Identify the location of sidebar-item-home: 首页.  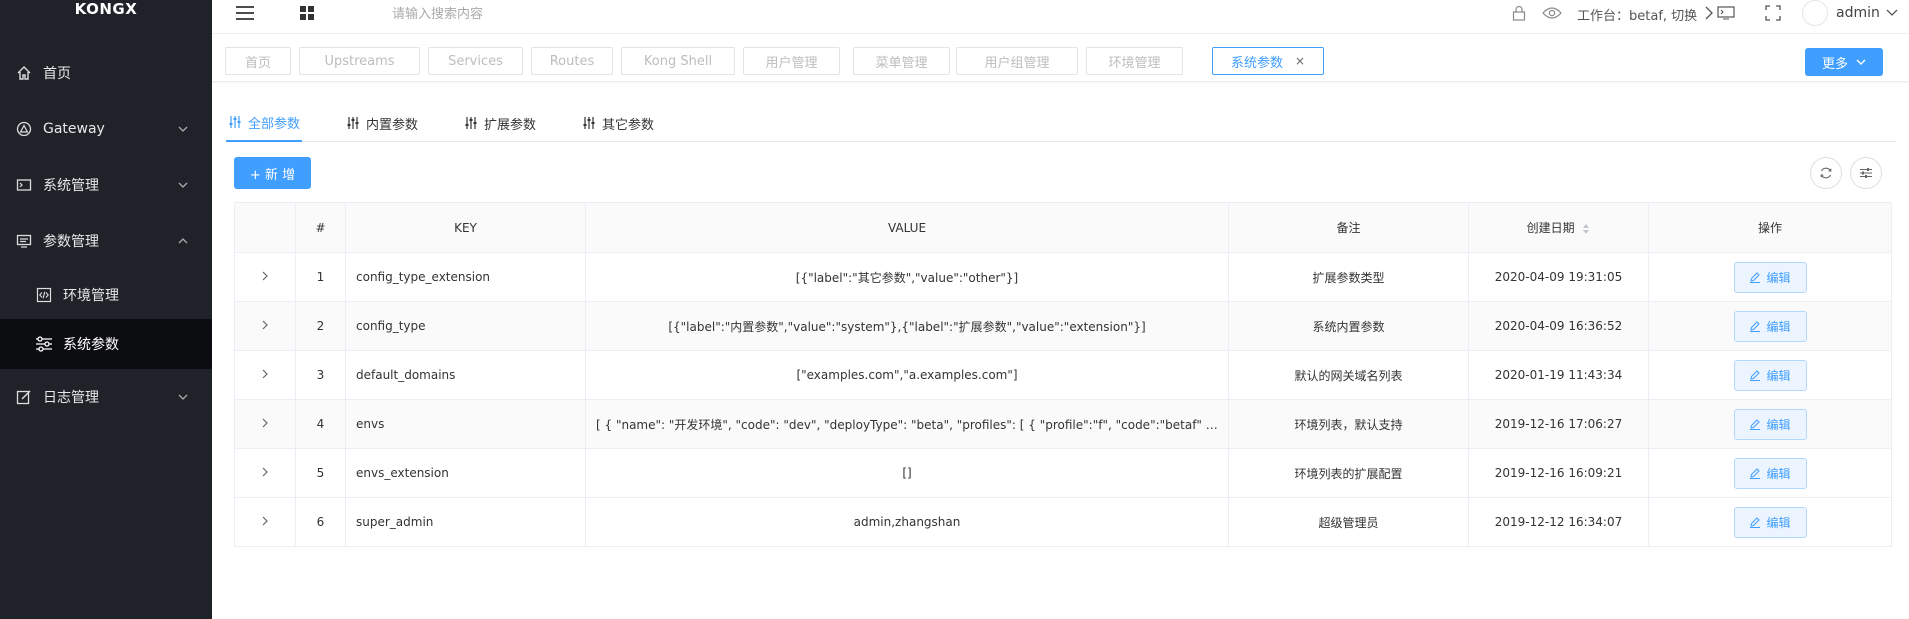
(106, 73).